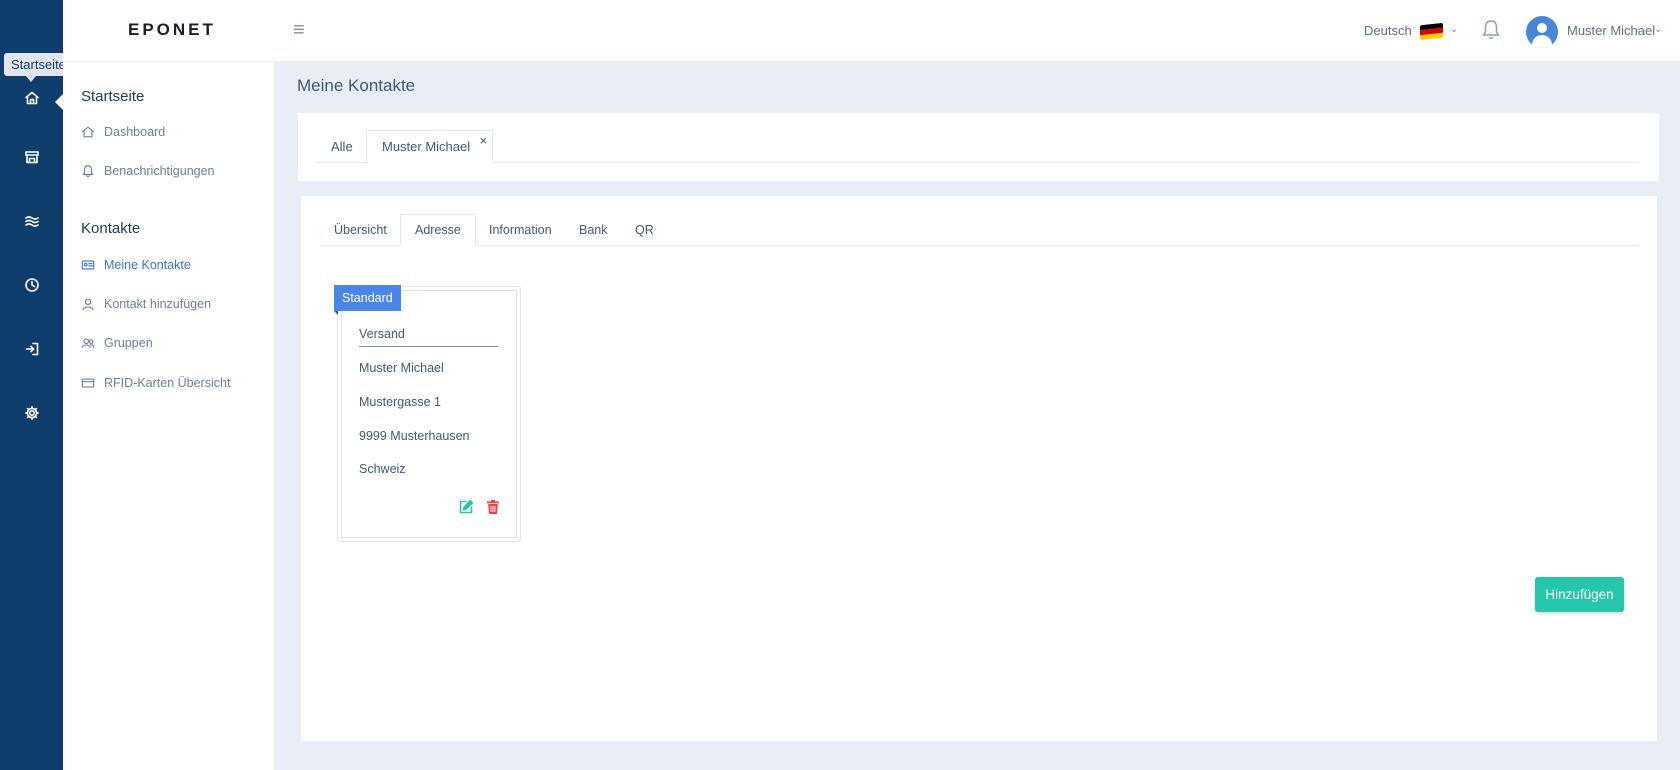 The height and width of the screenshot is (770, 1680). Describe the element at coordinates (426, 146) in the screenshot. I see `tab-label: Muster Michael` at that location.